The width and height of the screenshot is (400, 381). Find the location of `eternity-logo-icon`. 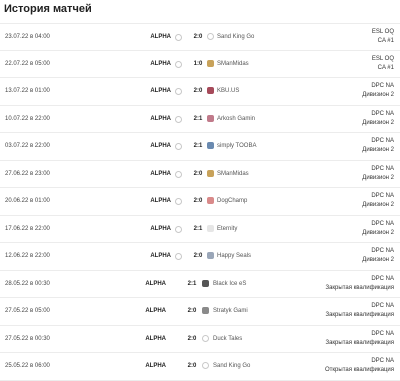

eternity-logo-icon is located at coordinates (210, 228).